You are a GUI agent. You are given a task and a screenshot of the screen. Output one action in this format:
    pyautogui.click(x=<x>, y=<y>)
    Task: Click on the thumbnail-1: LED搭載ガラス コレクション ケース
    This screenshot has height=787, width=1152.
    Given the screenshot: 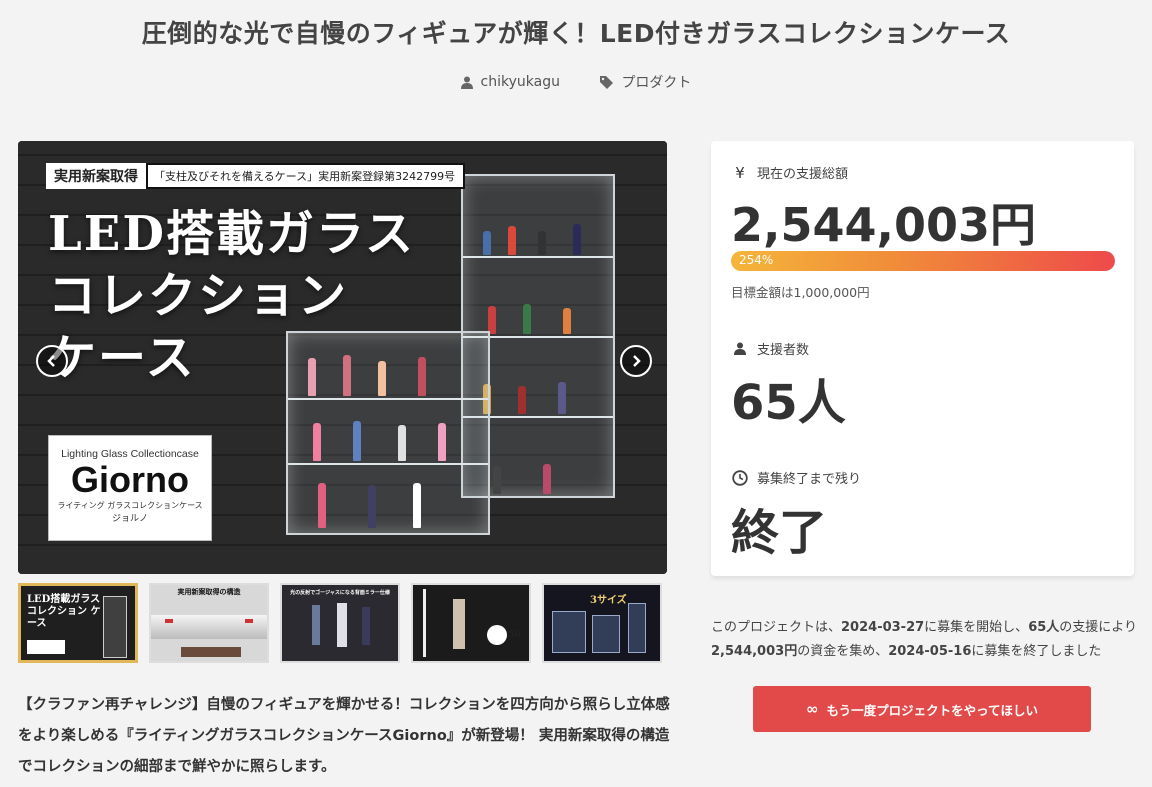 What is the action you would take?
    pyautogui.click(x=78, y=623)
    